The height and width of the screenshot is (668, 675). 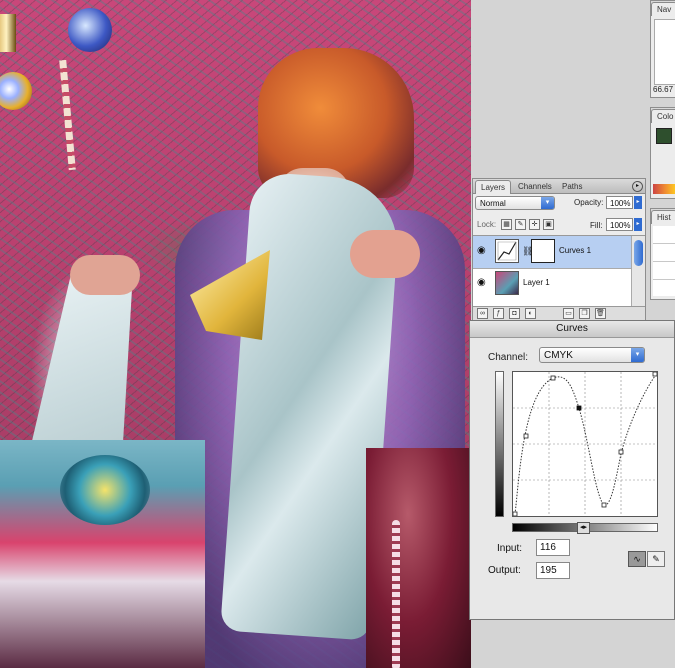 I want to click on layers-list: ◉ ⛓ Curves 1 ◉ Layer 1, so click(x=559, y=270).